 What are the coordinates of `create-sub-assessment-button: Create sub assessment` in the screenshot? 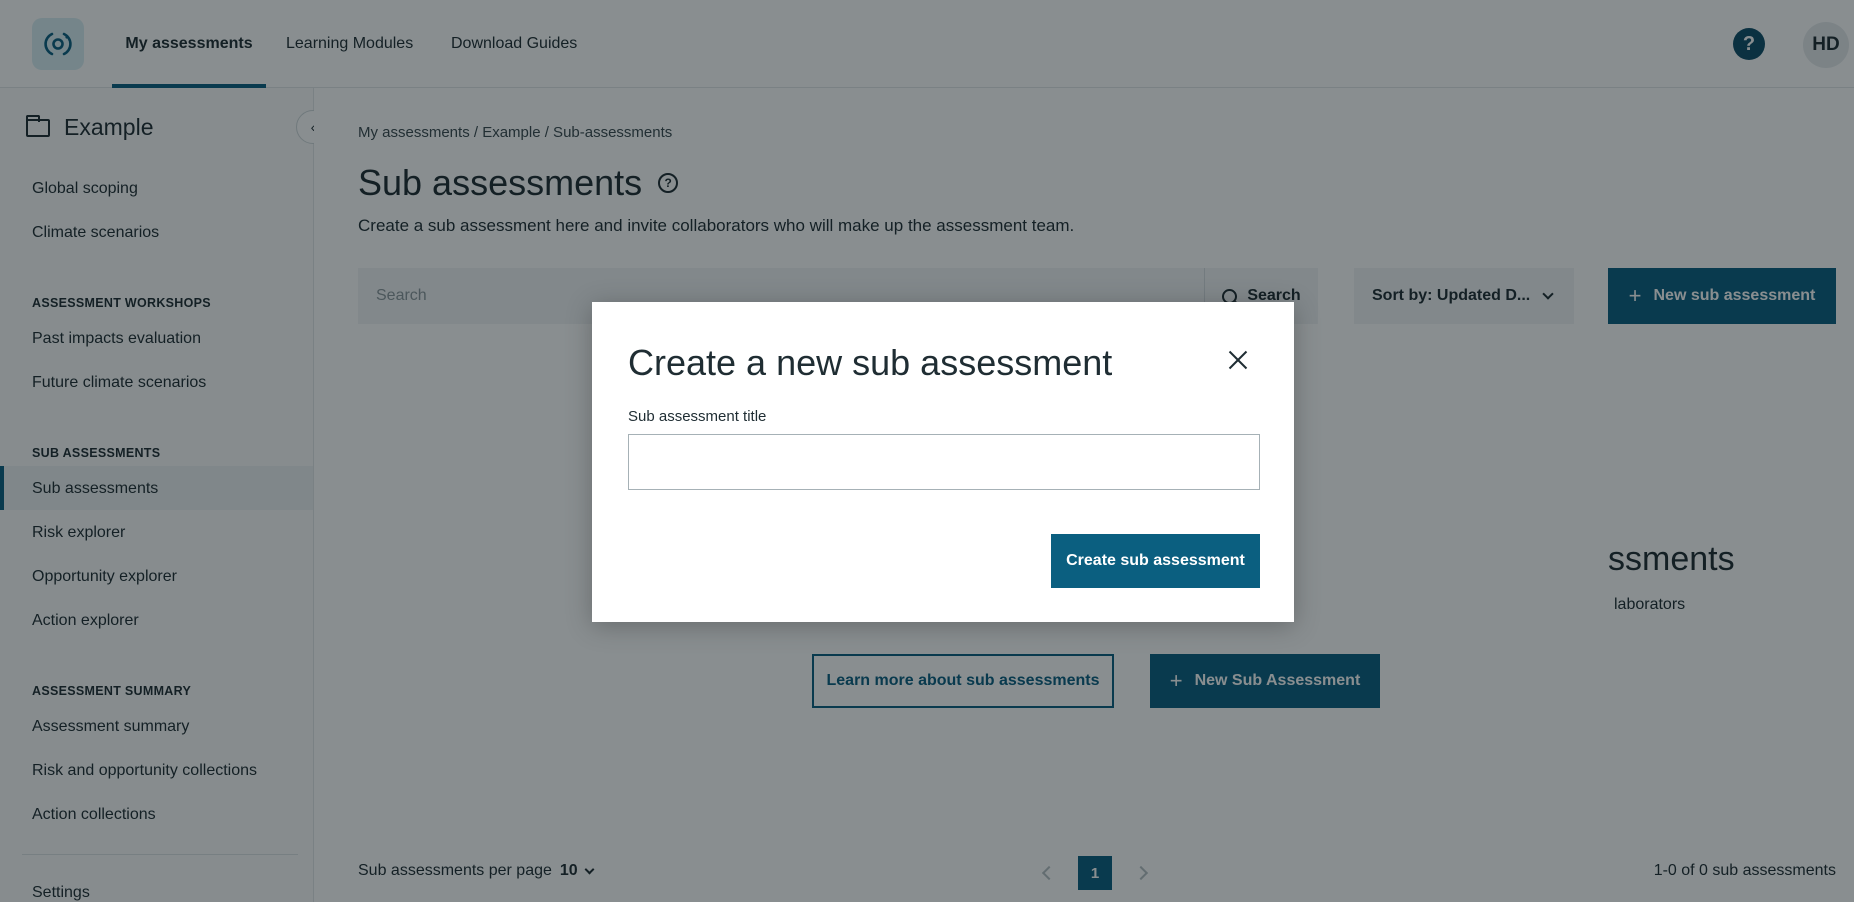 It's located at (1155, 561).